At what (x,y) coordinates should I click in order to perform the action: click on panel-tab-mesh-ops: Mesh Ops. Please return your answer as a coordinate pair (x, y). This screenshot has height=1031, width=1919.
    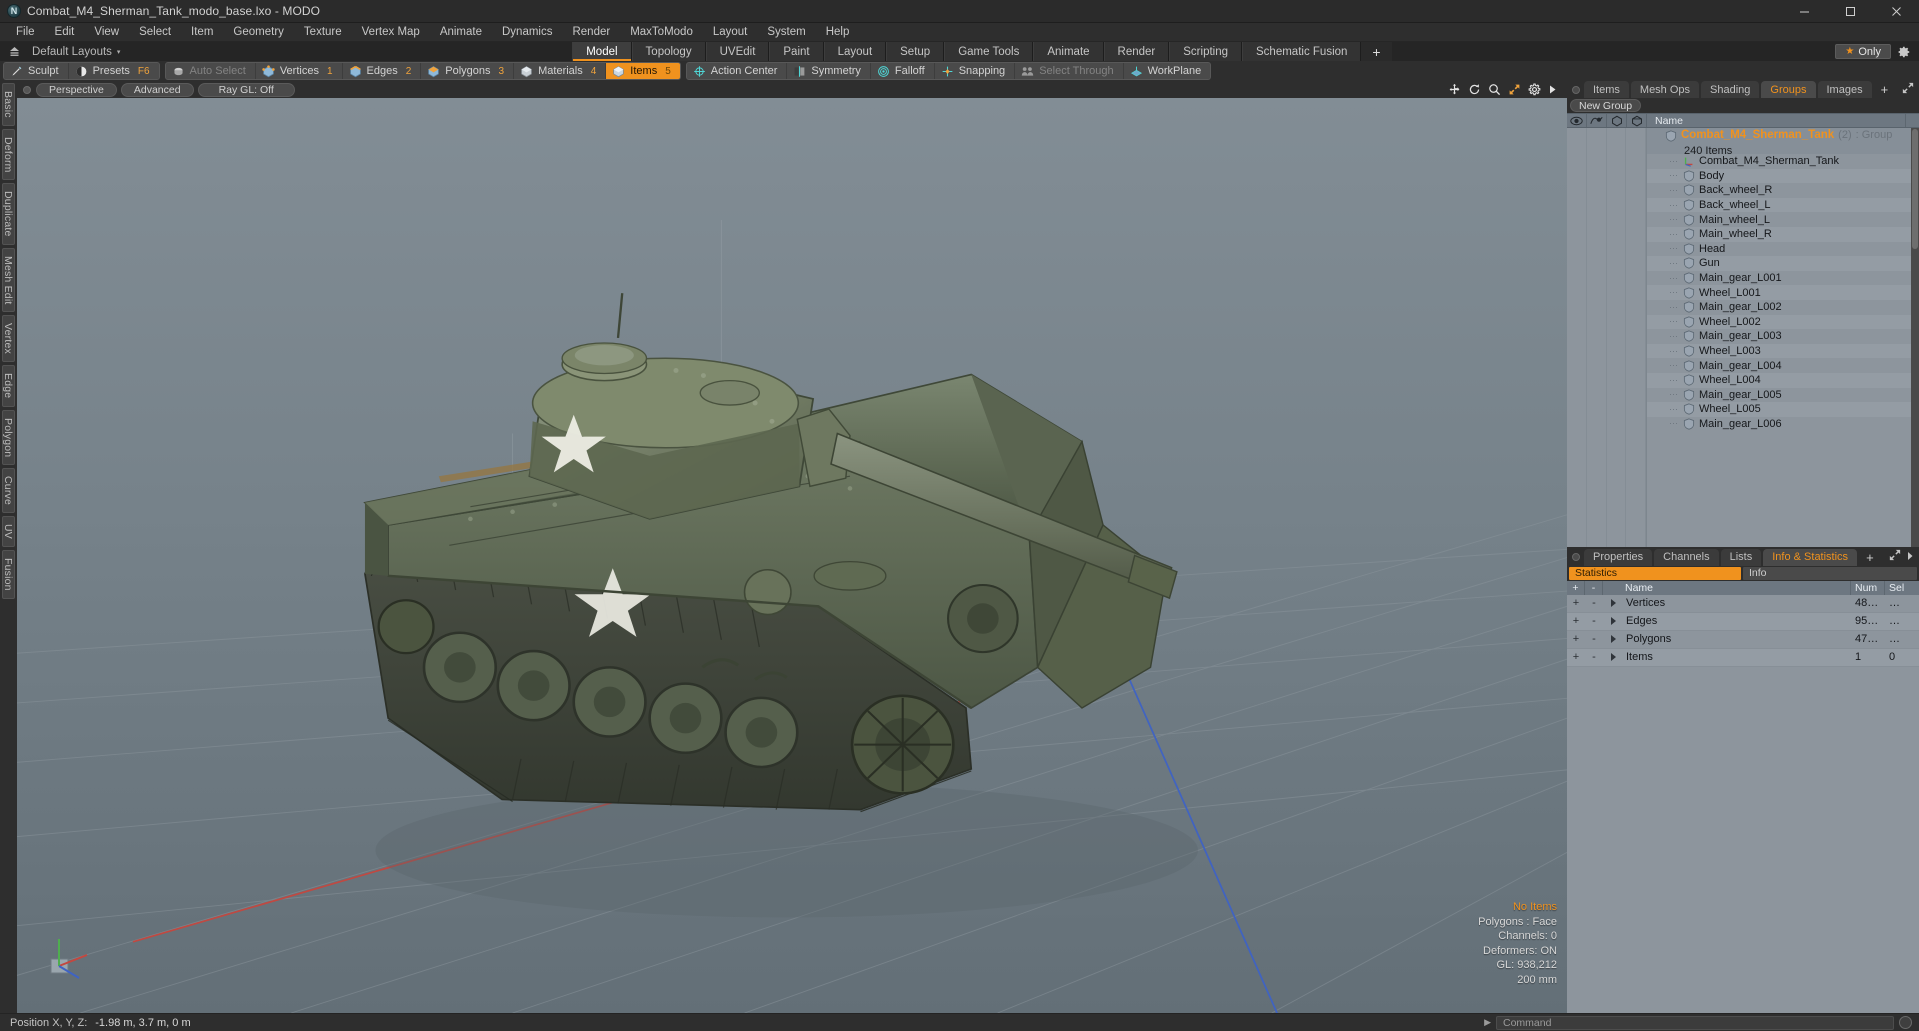
    Looking at the image, I should click on (1665, 89).